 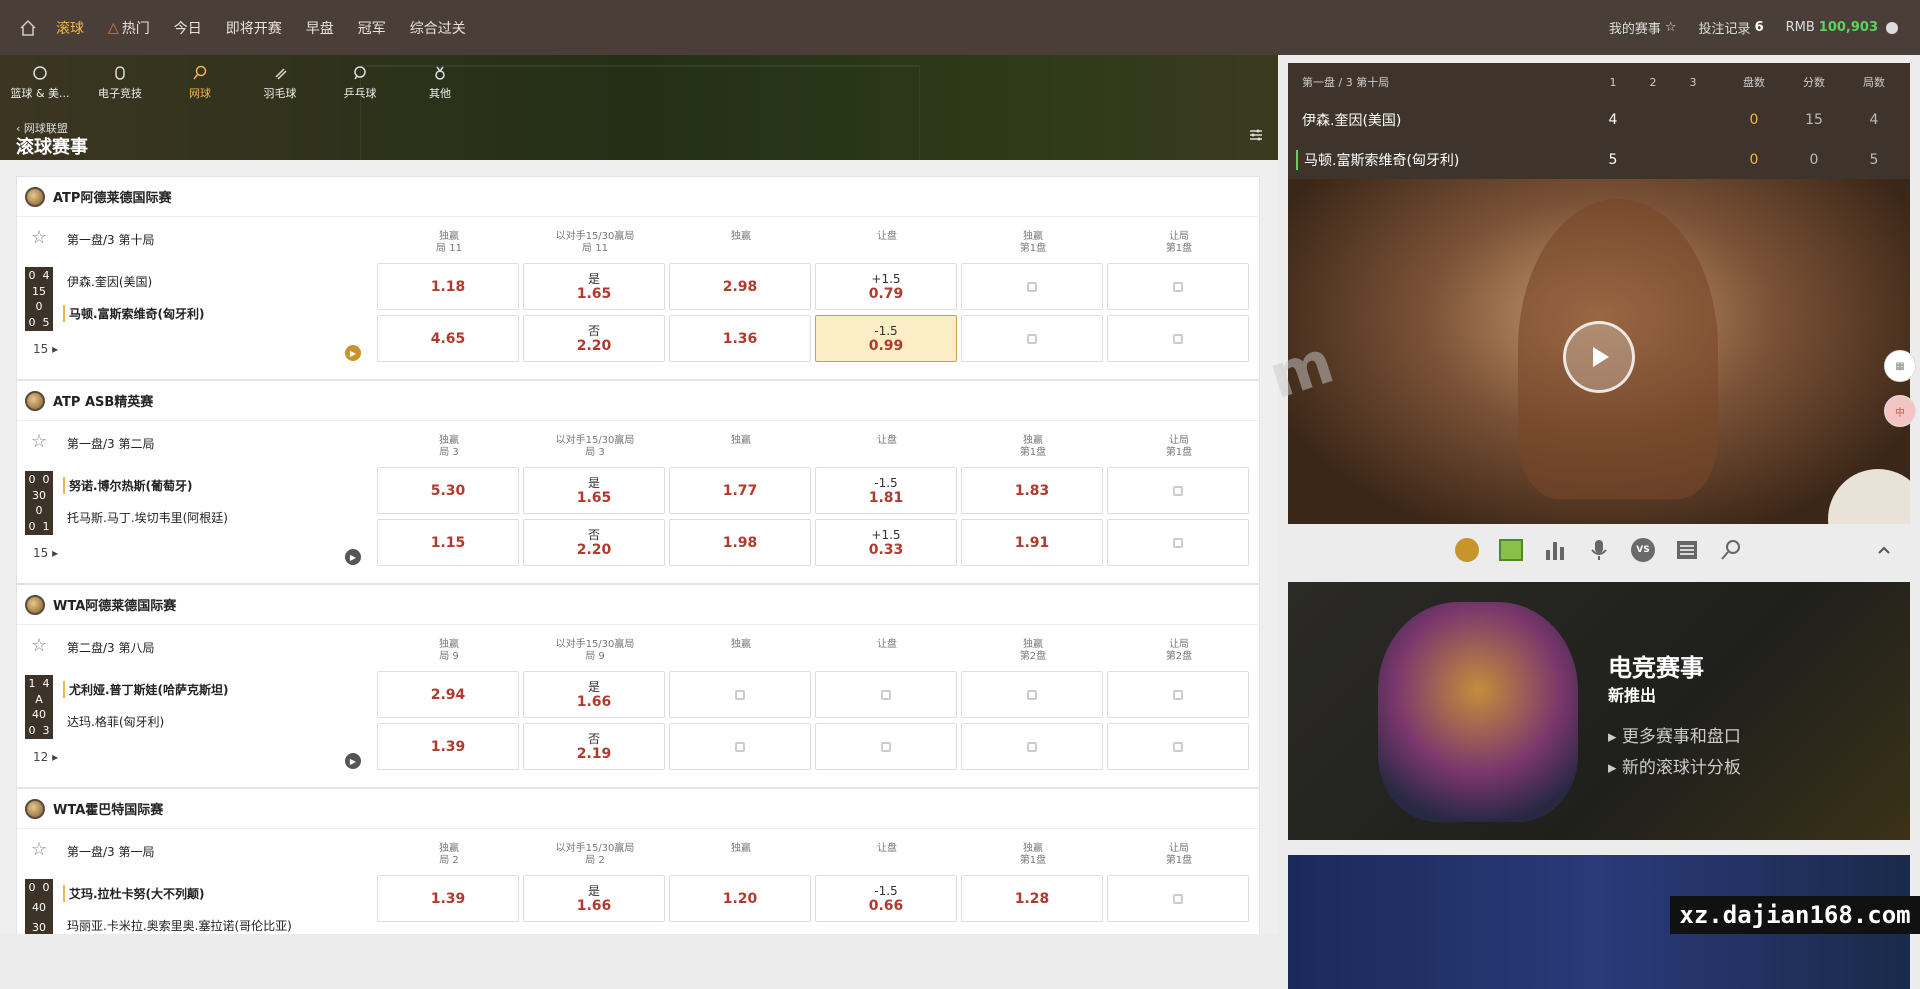 What do you see at coordinates (200, 83) in the screenshot?
I see `sport-tab-tennis: 网球` at bounding box center [200, 83].